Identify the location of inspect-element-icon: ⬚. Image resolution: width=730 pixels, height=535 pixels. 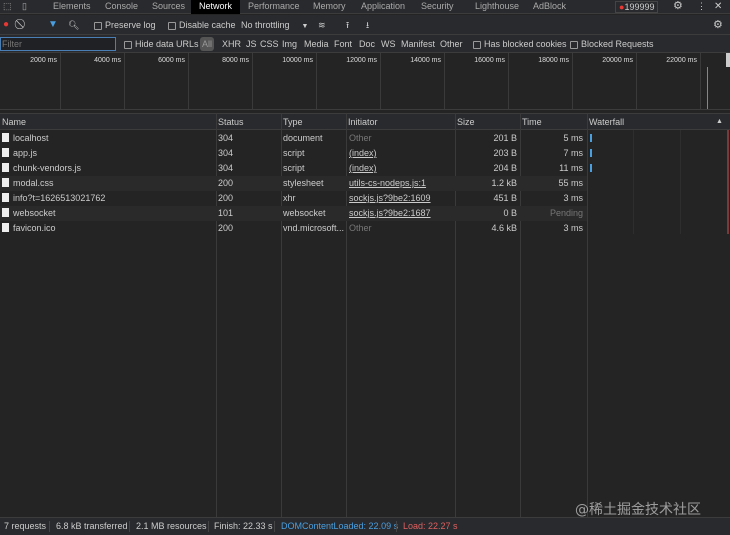
(7, 7).